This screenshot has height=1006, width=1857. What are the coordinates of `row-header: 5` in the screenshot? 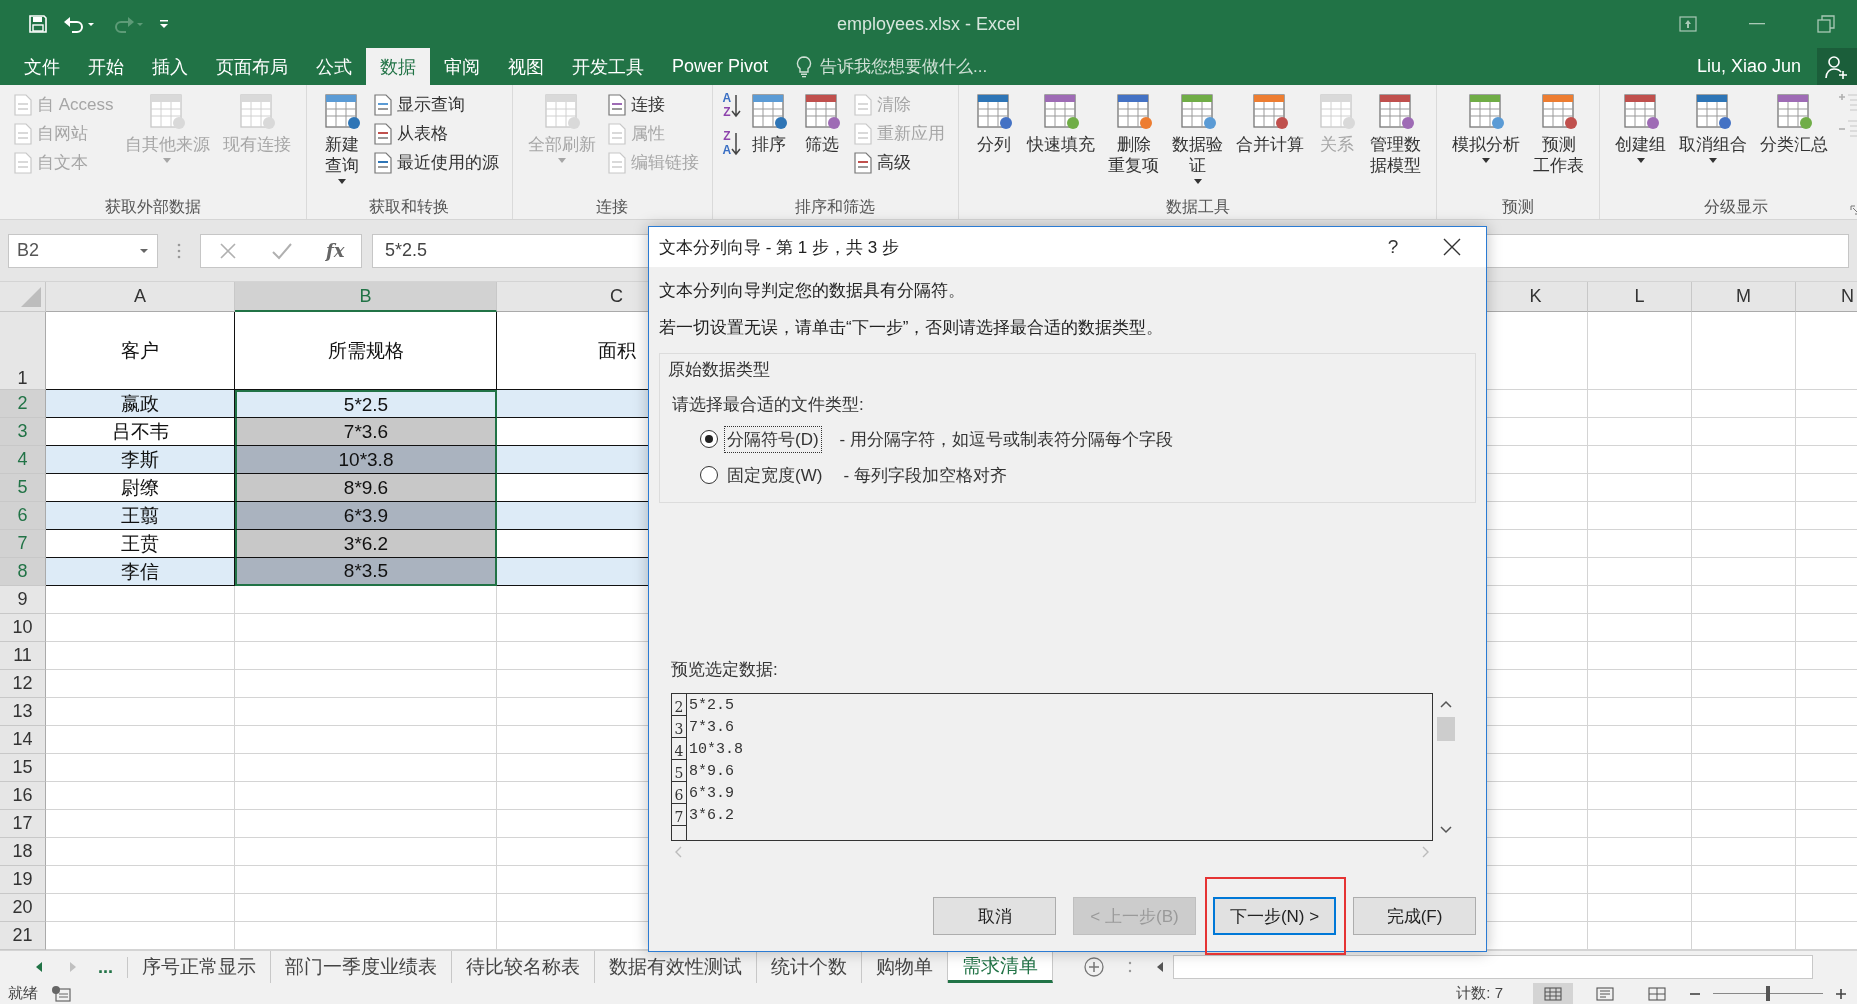 It's located at (23, 488).